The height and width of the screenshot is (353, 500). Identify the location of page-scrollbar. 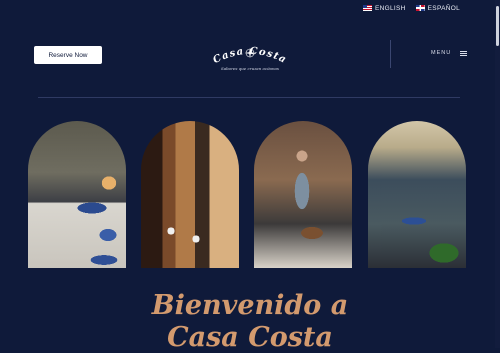
(497, 174).